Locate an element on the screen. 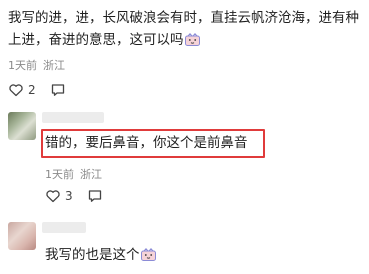 Image resolution: width=369 pixels, height=274 pixels. like-count: 2 is located at coordinates (32, 90).